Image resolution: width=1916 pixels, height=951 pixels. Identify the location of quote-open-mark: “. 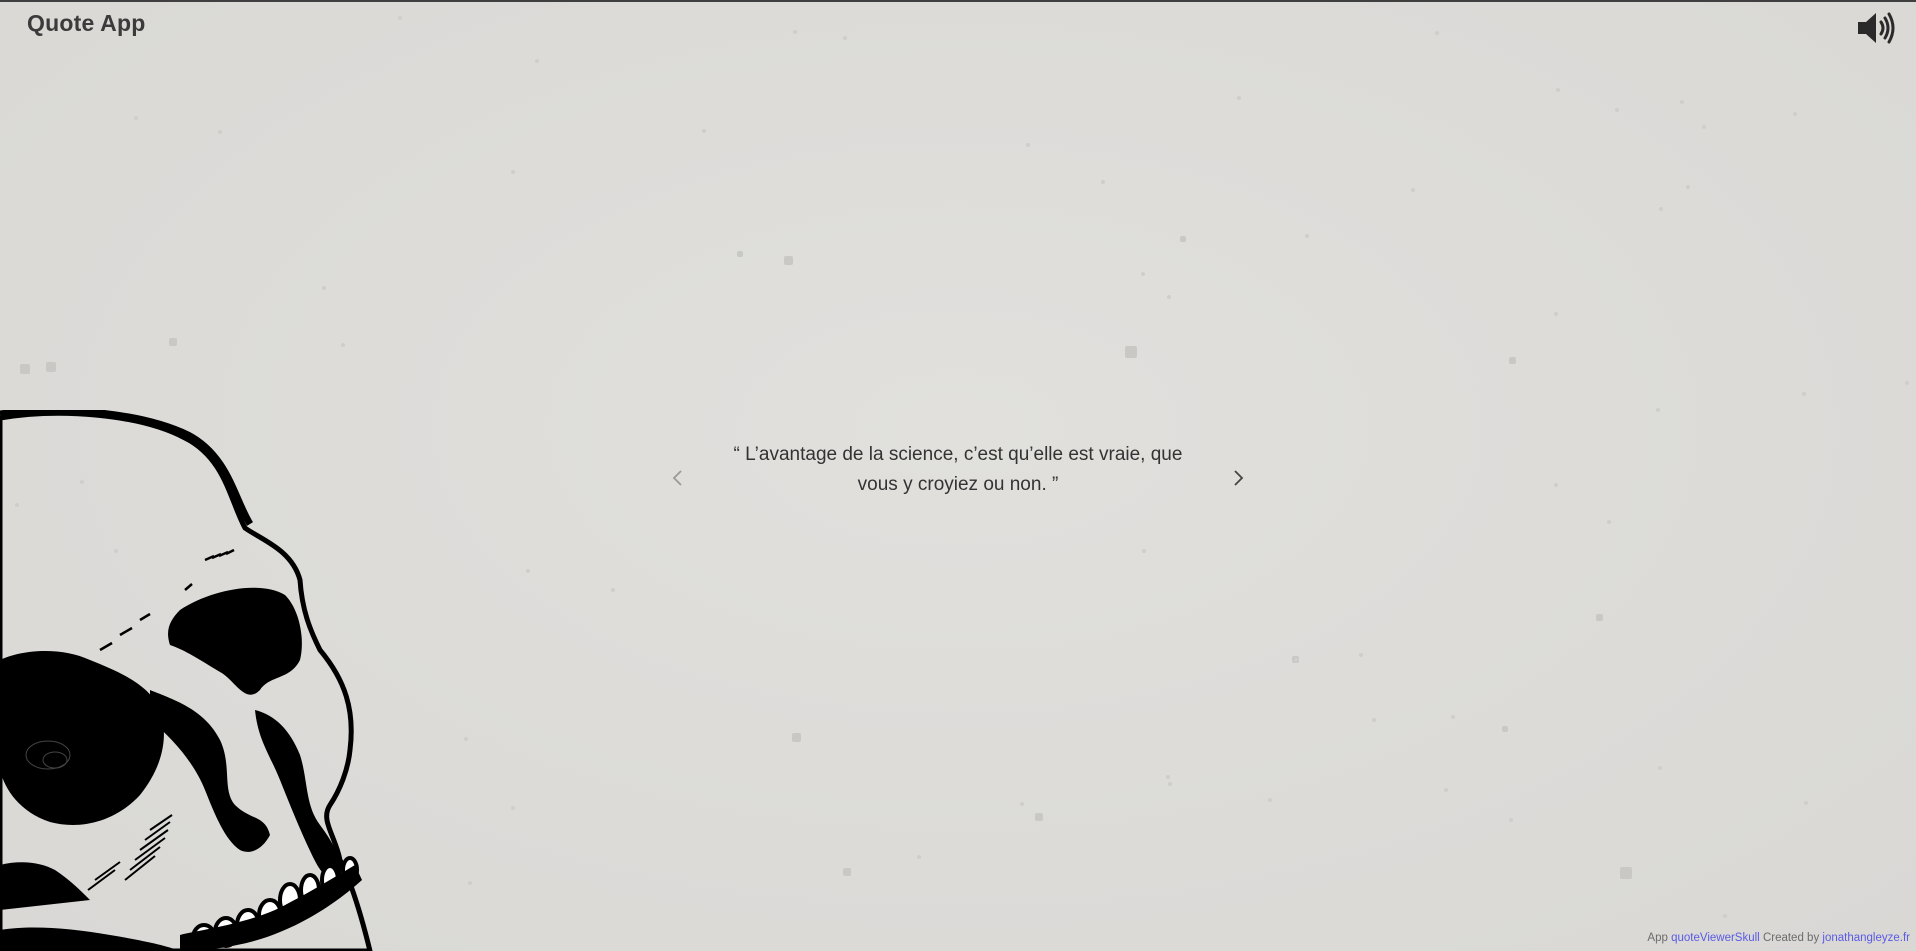
(736, 454).